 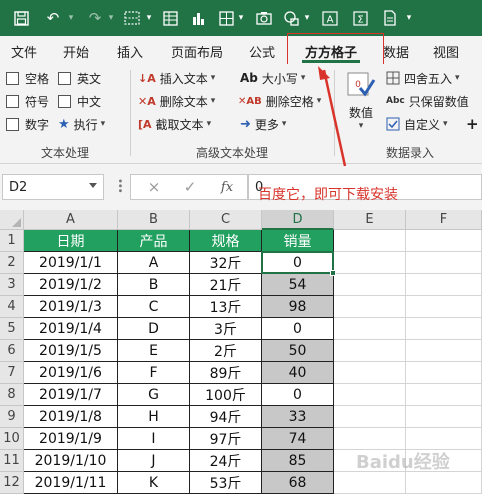 I want to click on checkbox-symbol: 符号, so click(x=27, y=101).